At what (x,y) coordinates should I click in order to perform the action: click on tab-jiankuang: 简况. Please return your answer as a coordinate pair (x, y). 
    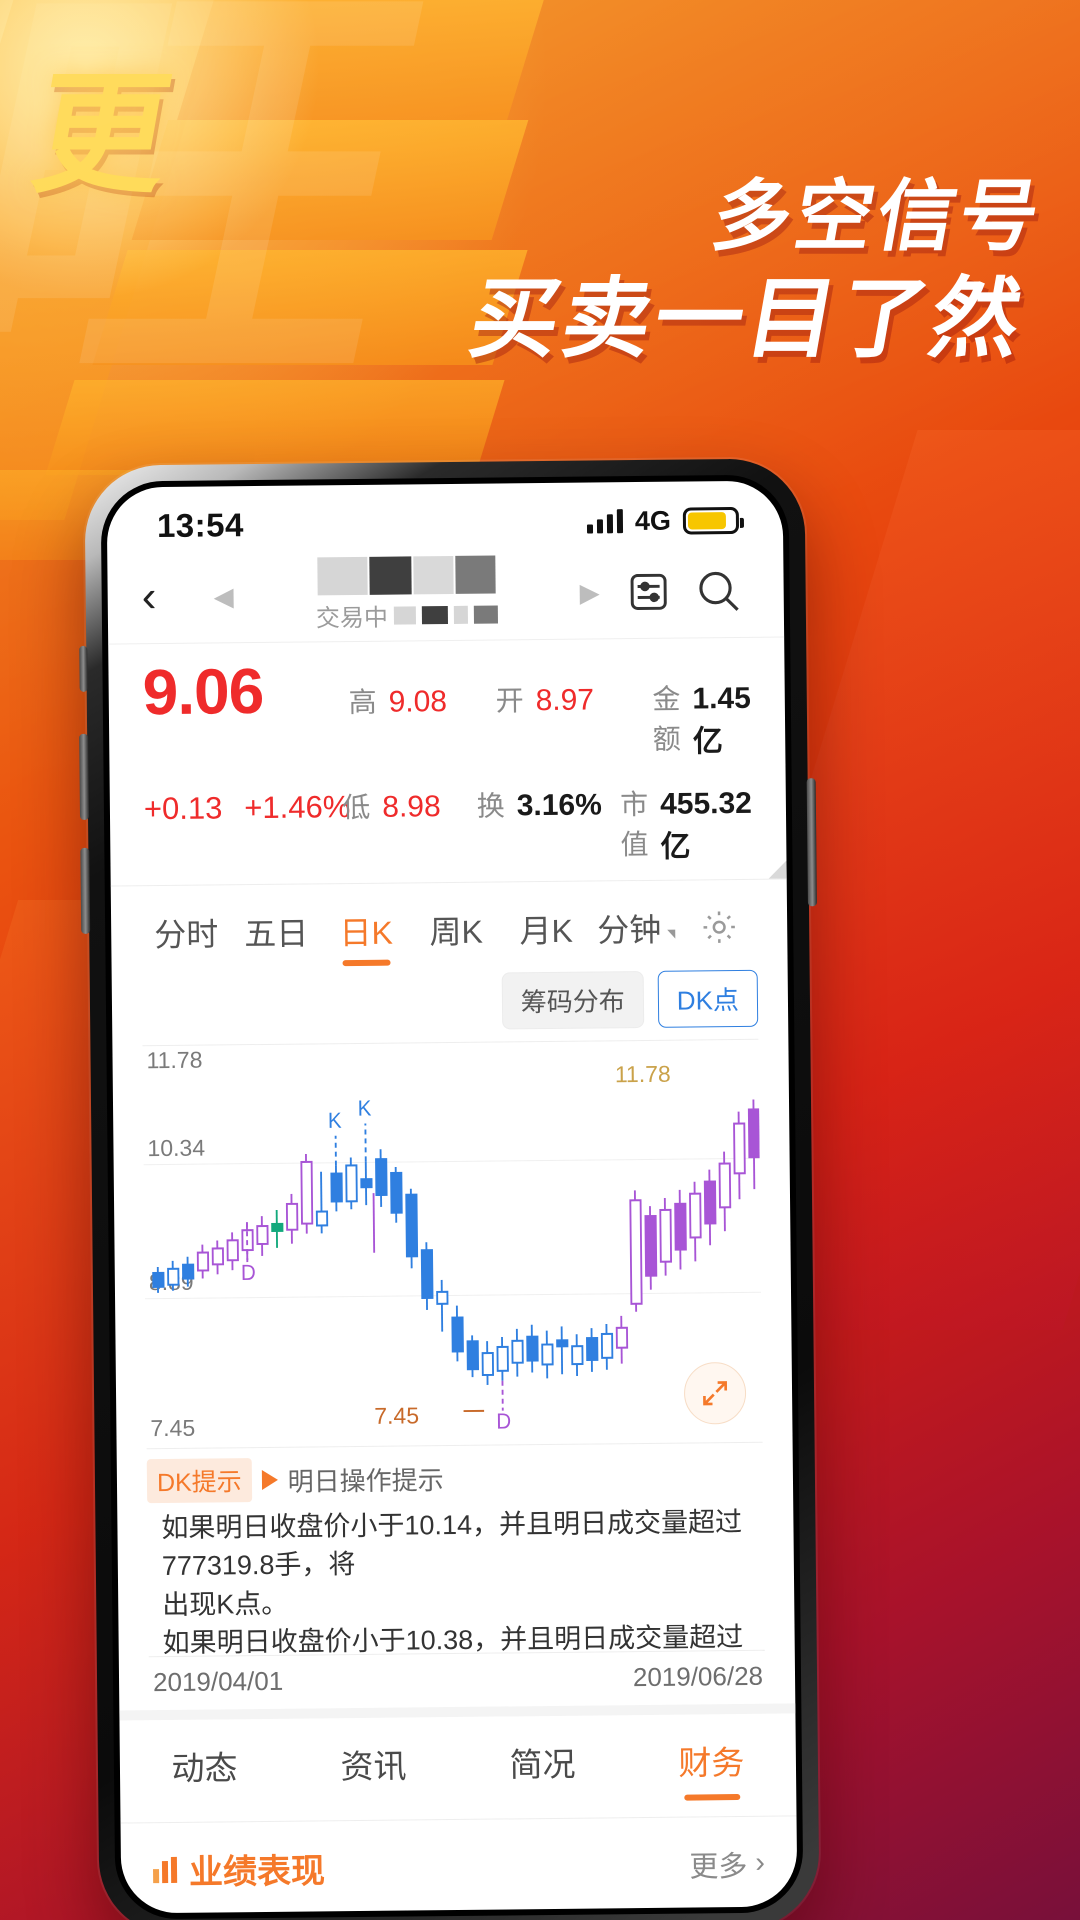
    Looking at the image, I should click on (542, 1762).